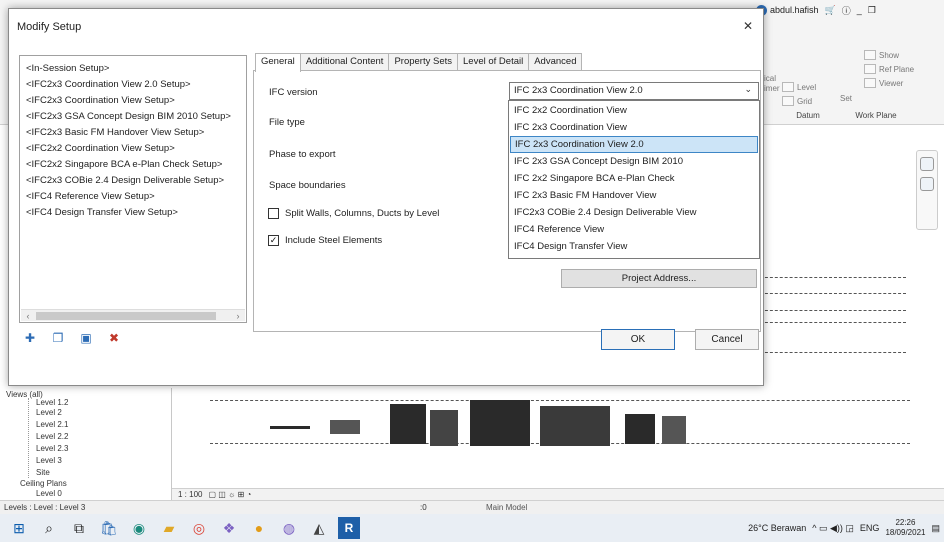  I want to click on scale-label: 1 : 100, so click(190, 494).